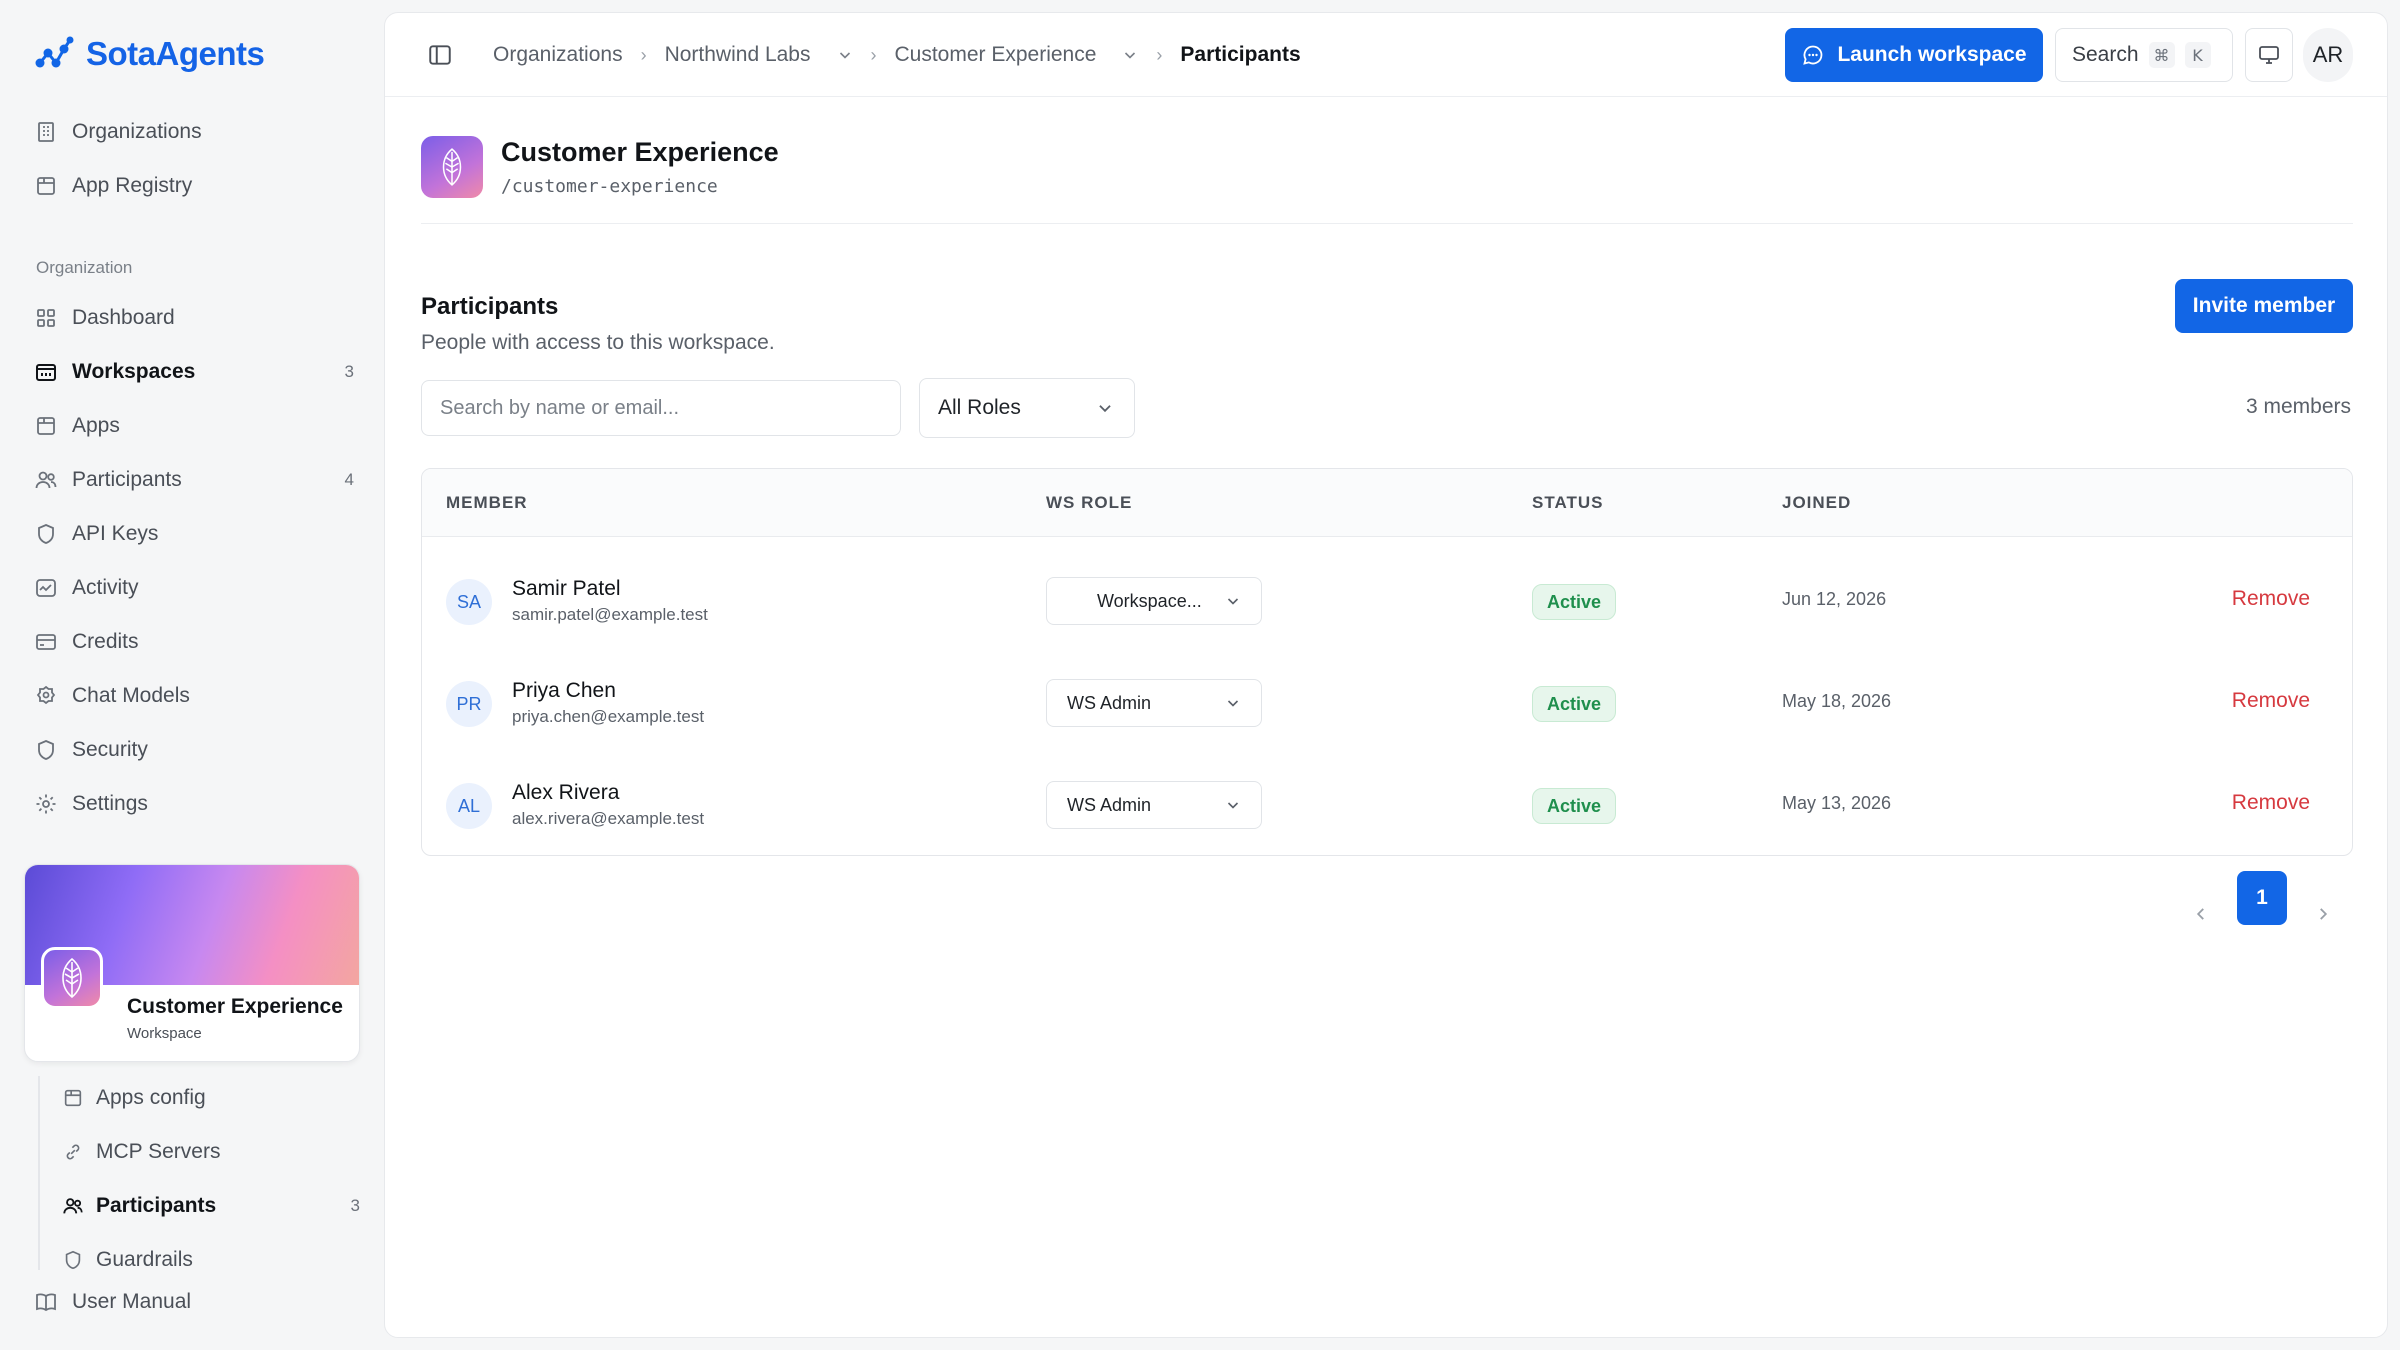  I want to click on grid-icon, so click(46, 318).